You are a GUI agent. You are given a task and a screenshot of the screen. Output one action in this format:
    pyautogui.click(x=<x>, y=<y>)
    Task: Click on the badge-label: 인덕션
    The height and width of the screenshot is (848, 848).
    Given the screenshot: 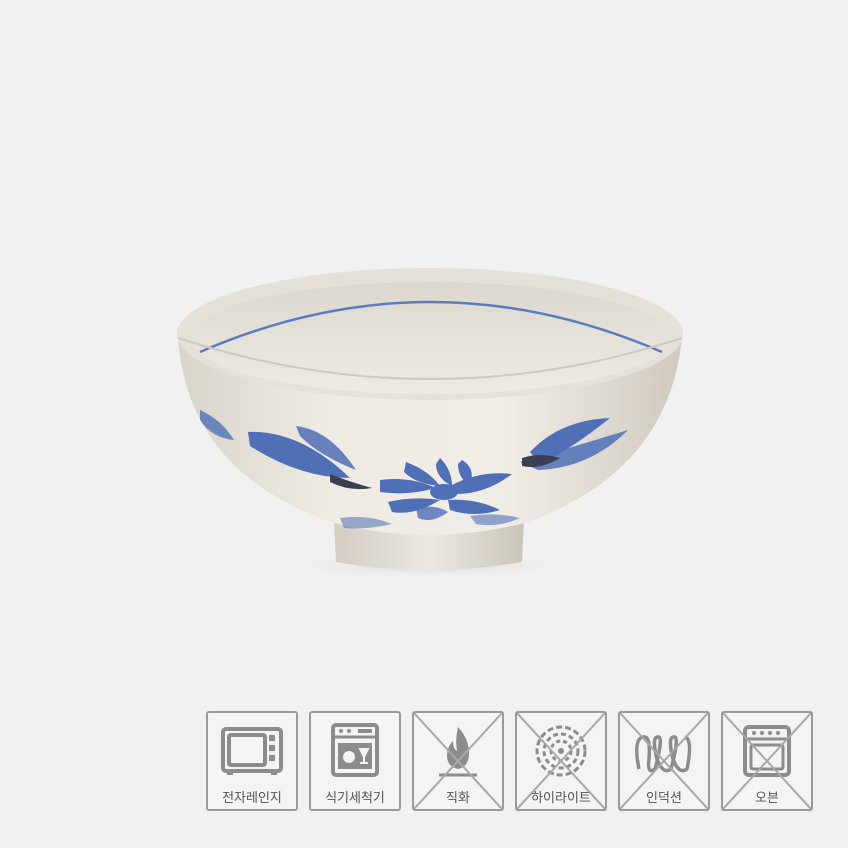 What is the action you would take?
    pyautogui.click(x=664, y=798)
    